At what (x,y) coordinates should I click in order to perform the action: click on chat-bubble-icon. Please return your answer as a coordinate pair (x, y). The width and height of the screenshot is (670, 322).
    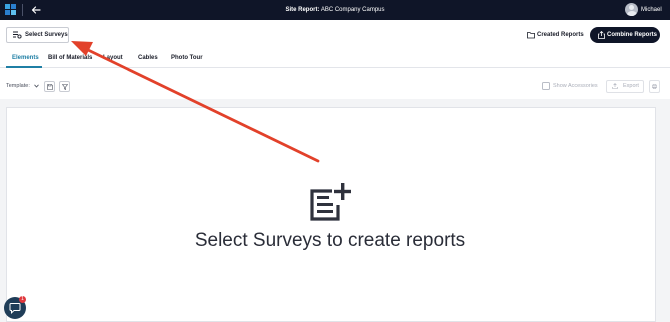
    Looking at the image, I should click on (15, 308).